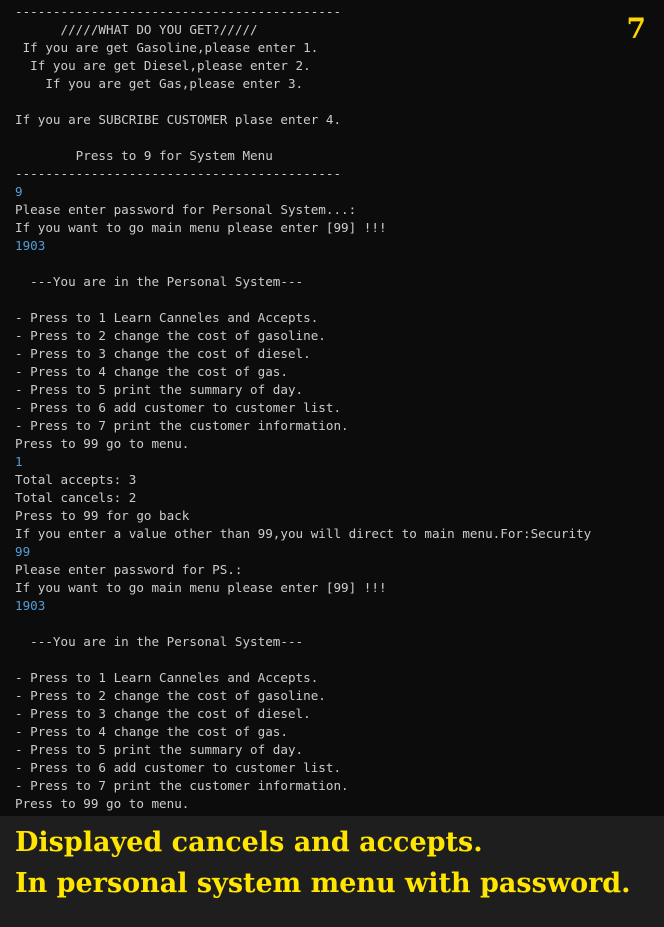 The image size is (664, 927). I want to click on console-output-line: Please enter password for PS.:, so click(129, 569).